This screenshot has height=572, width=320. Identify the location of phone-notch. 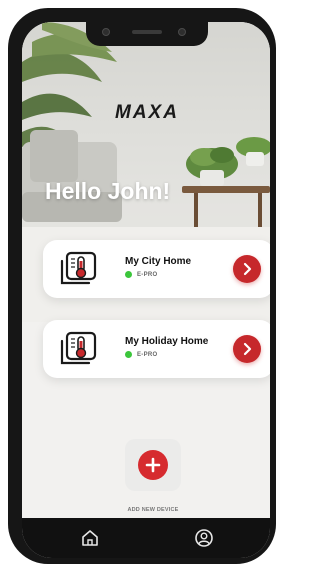
(147, 34).